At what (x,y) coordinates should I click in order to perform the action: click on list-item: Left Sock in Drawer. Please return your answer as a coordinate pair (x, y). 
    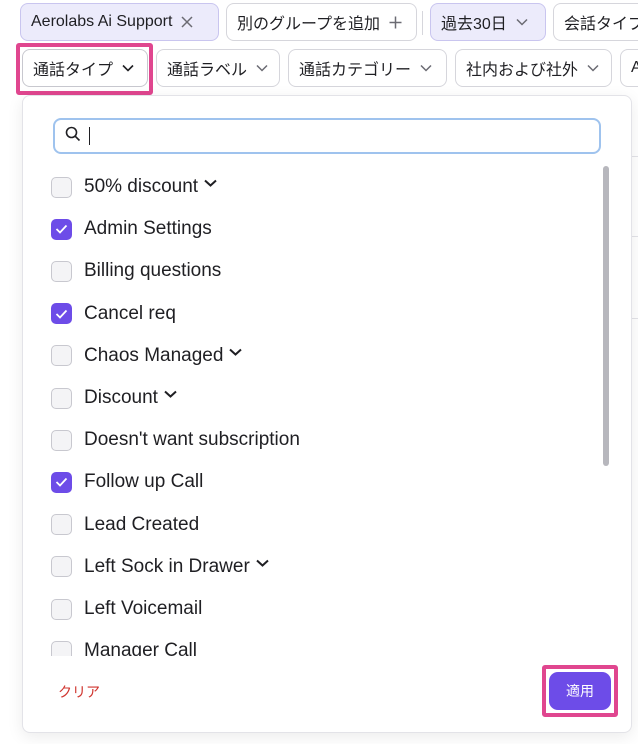
    Looking at the image, I should click on (160, 567).